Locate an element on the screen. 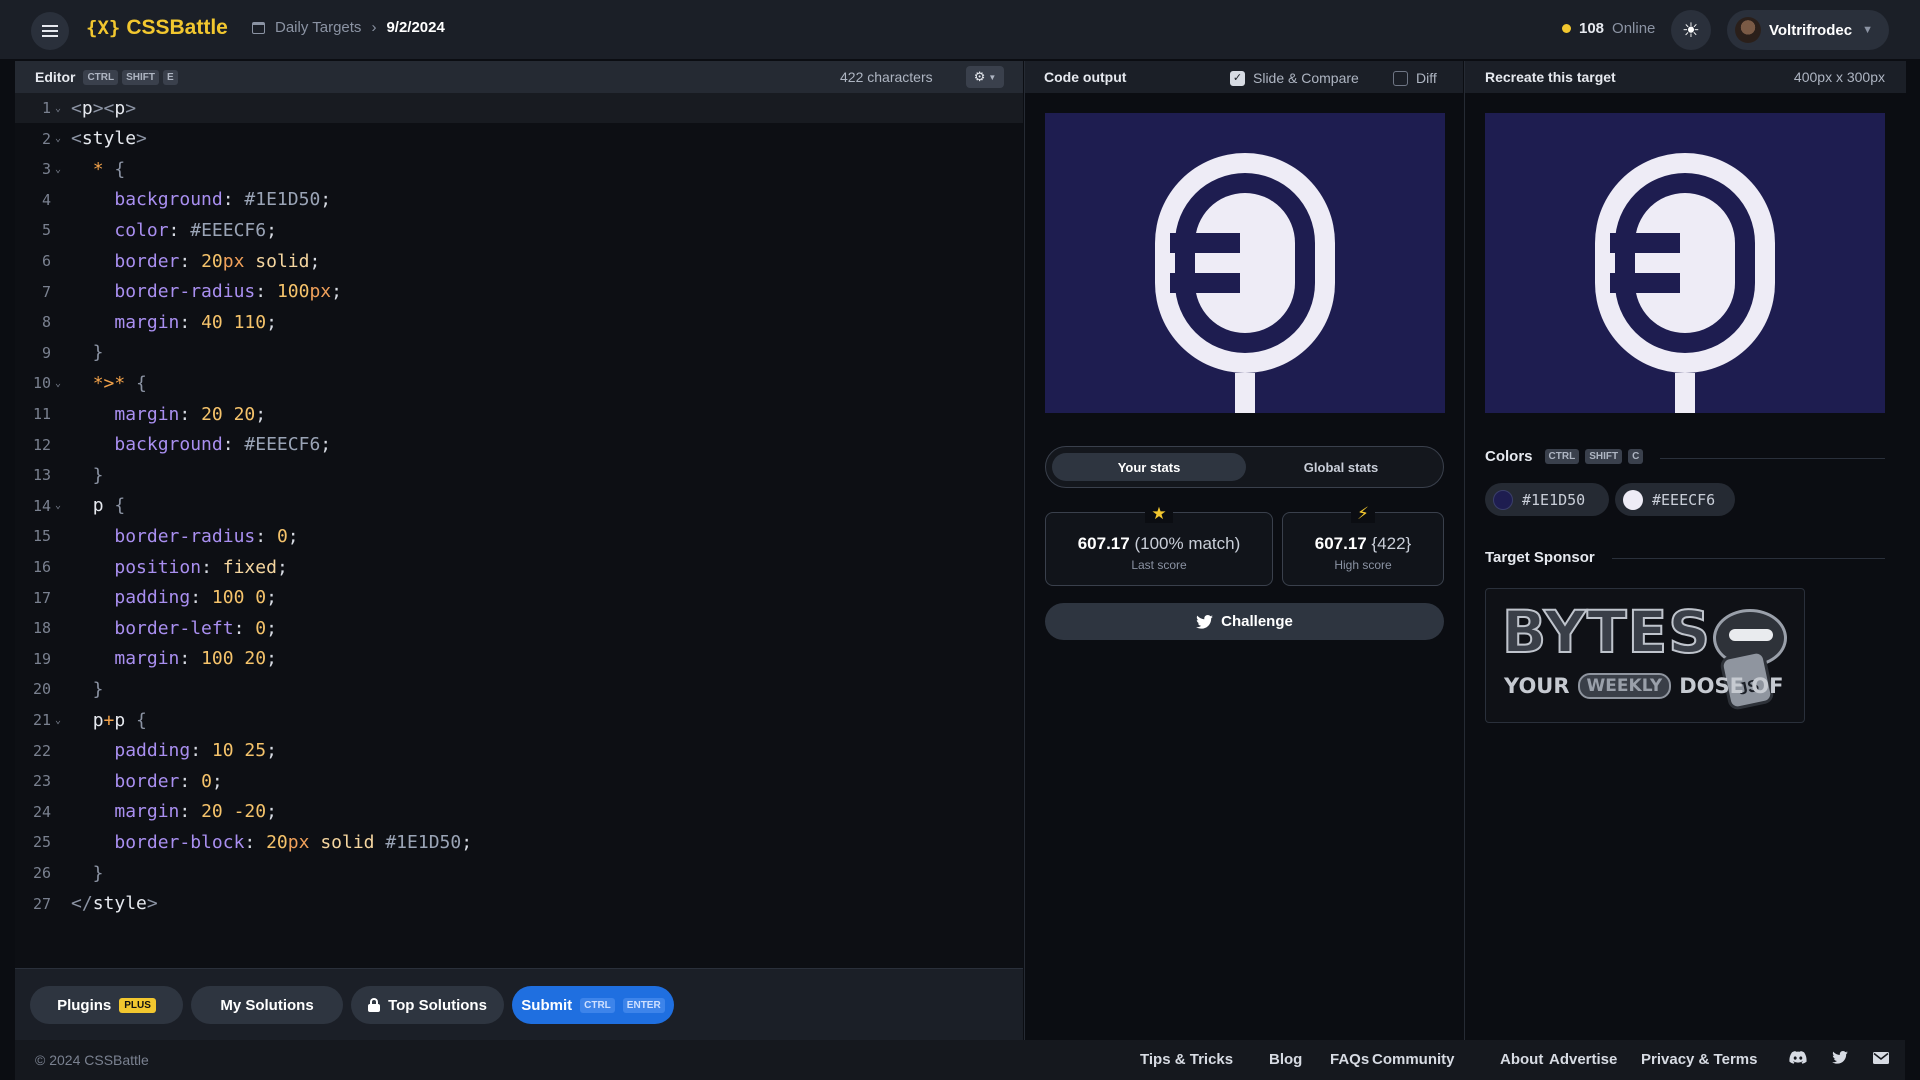 This screenshot has width=1920, height=1080. submit-button: Submit CTRL ENTER is located at coordinates (593, 1005).